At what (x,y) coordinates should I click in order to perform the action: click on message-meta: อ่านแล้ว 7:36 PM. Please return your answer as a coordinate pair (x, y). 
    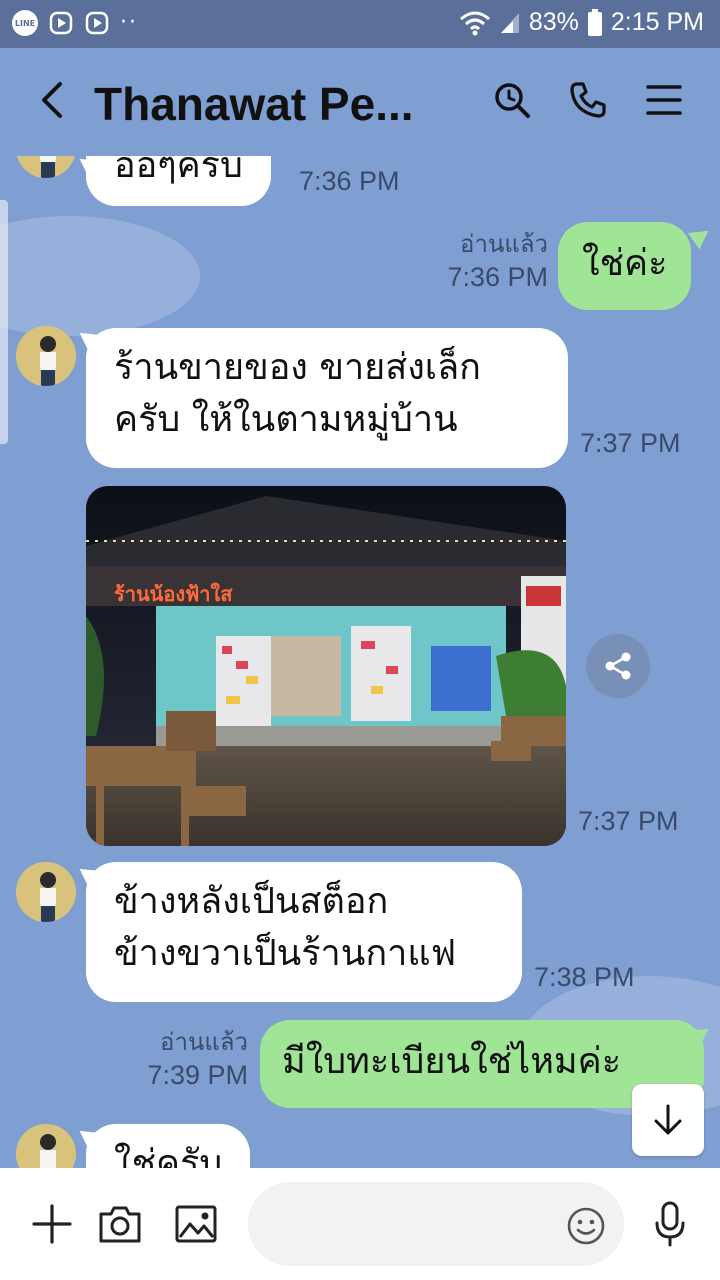
    Looking at the image, I should click on (464, 262).